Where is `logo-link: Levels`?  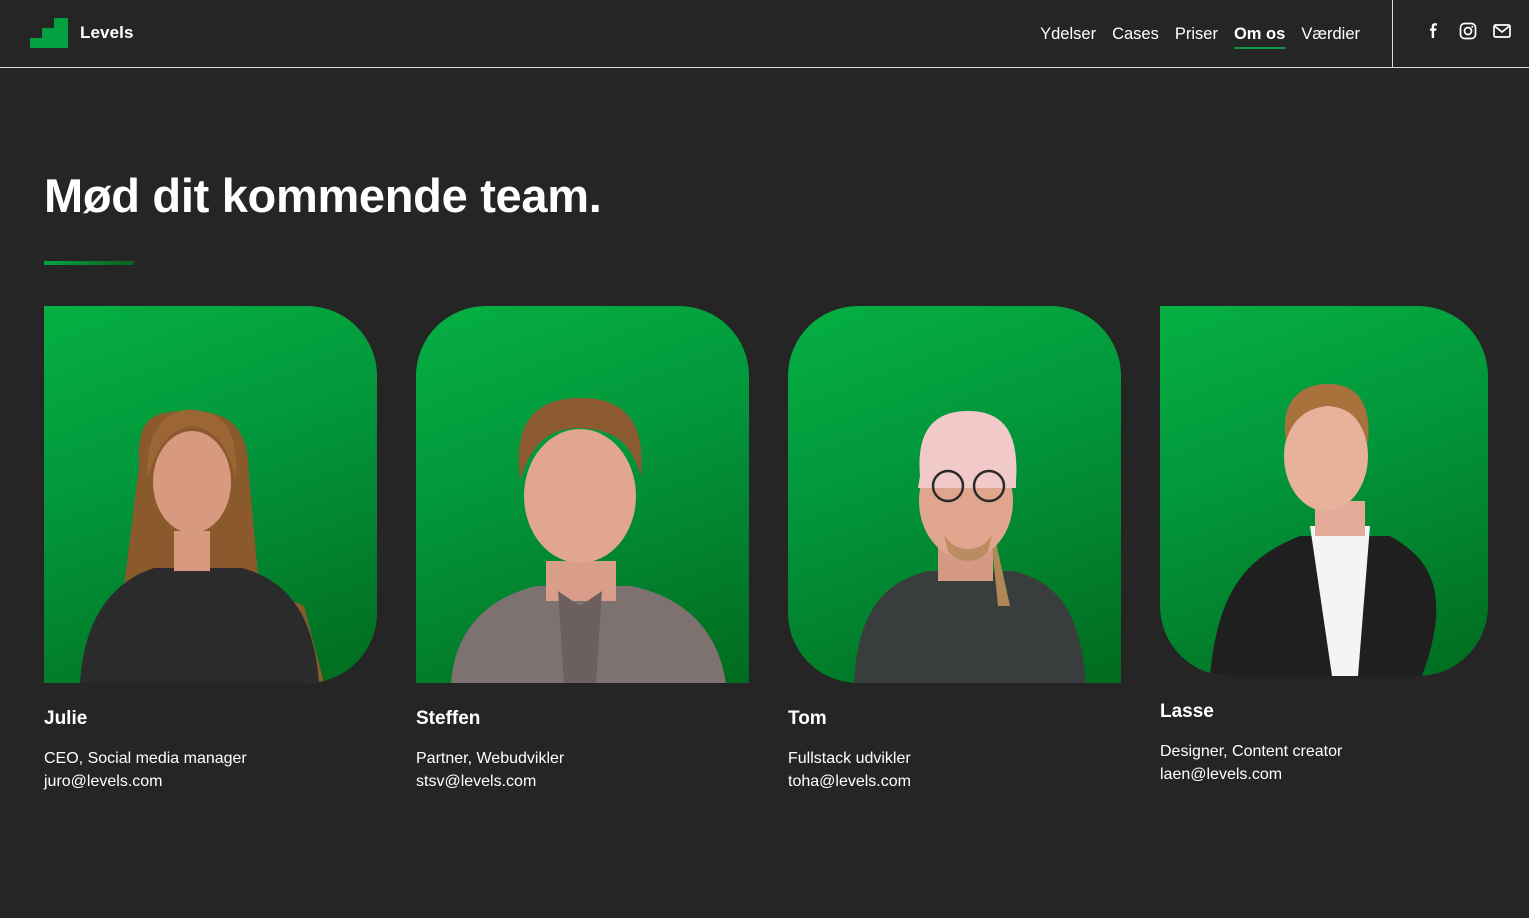 logo-link: Levels is located at coordinates (82, 33).